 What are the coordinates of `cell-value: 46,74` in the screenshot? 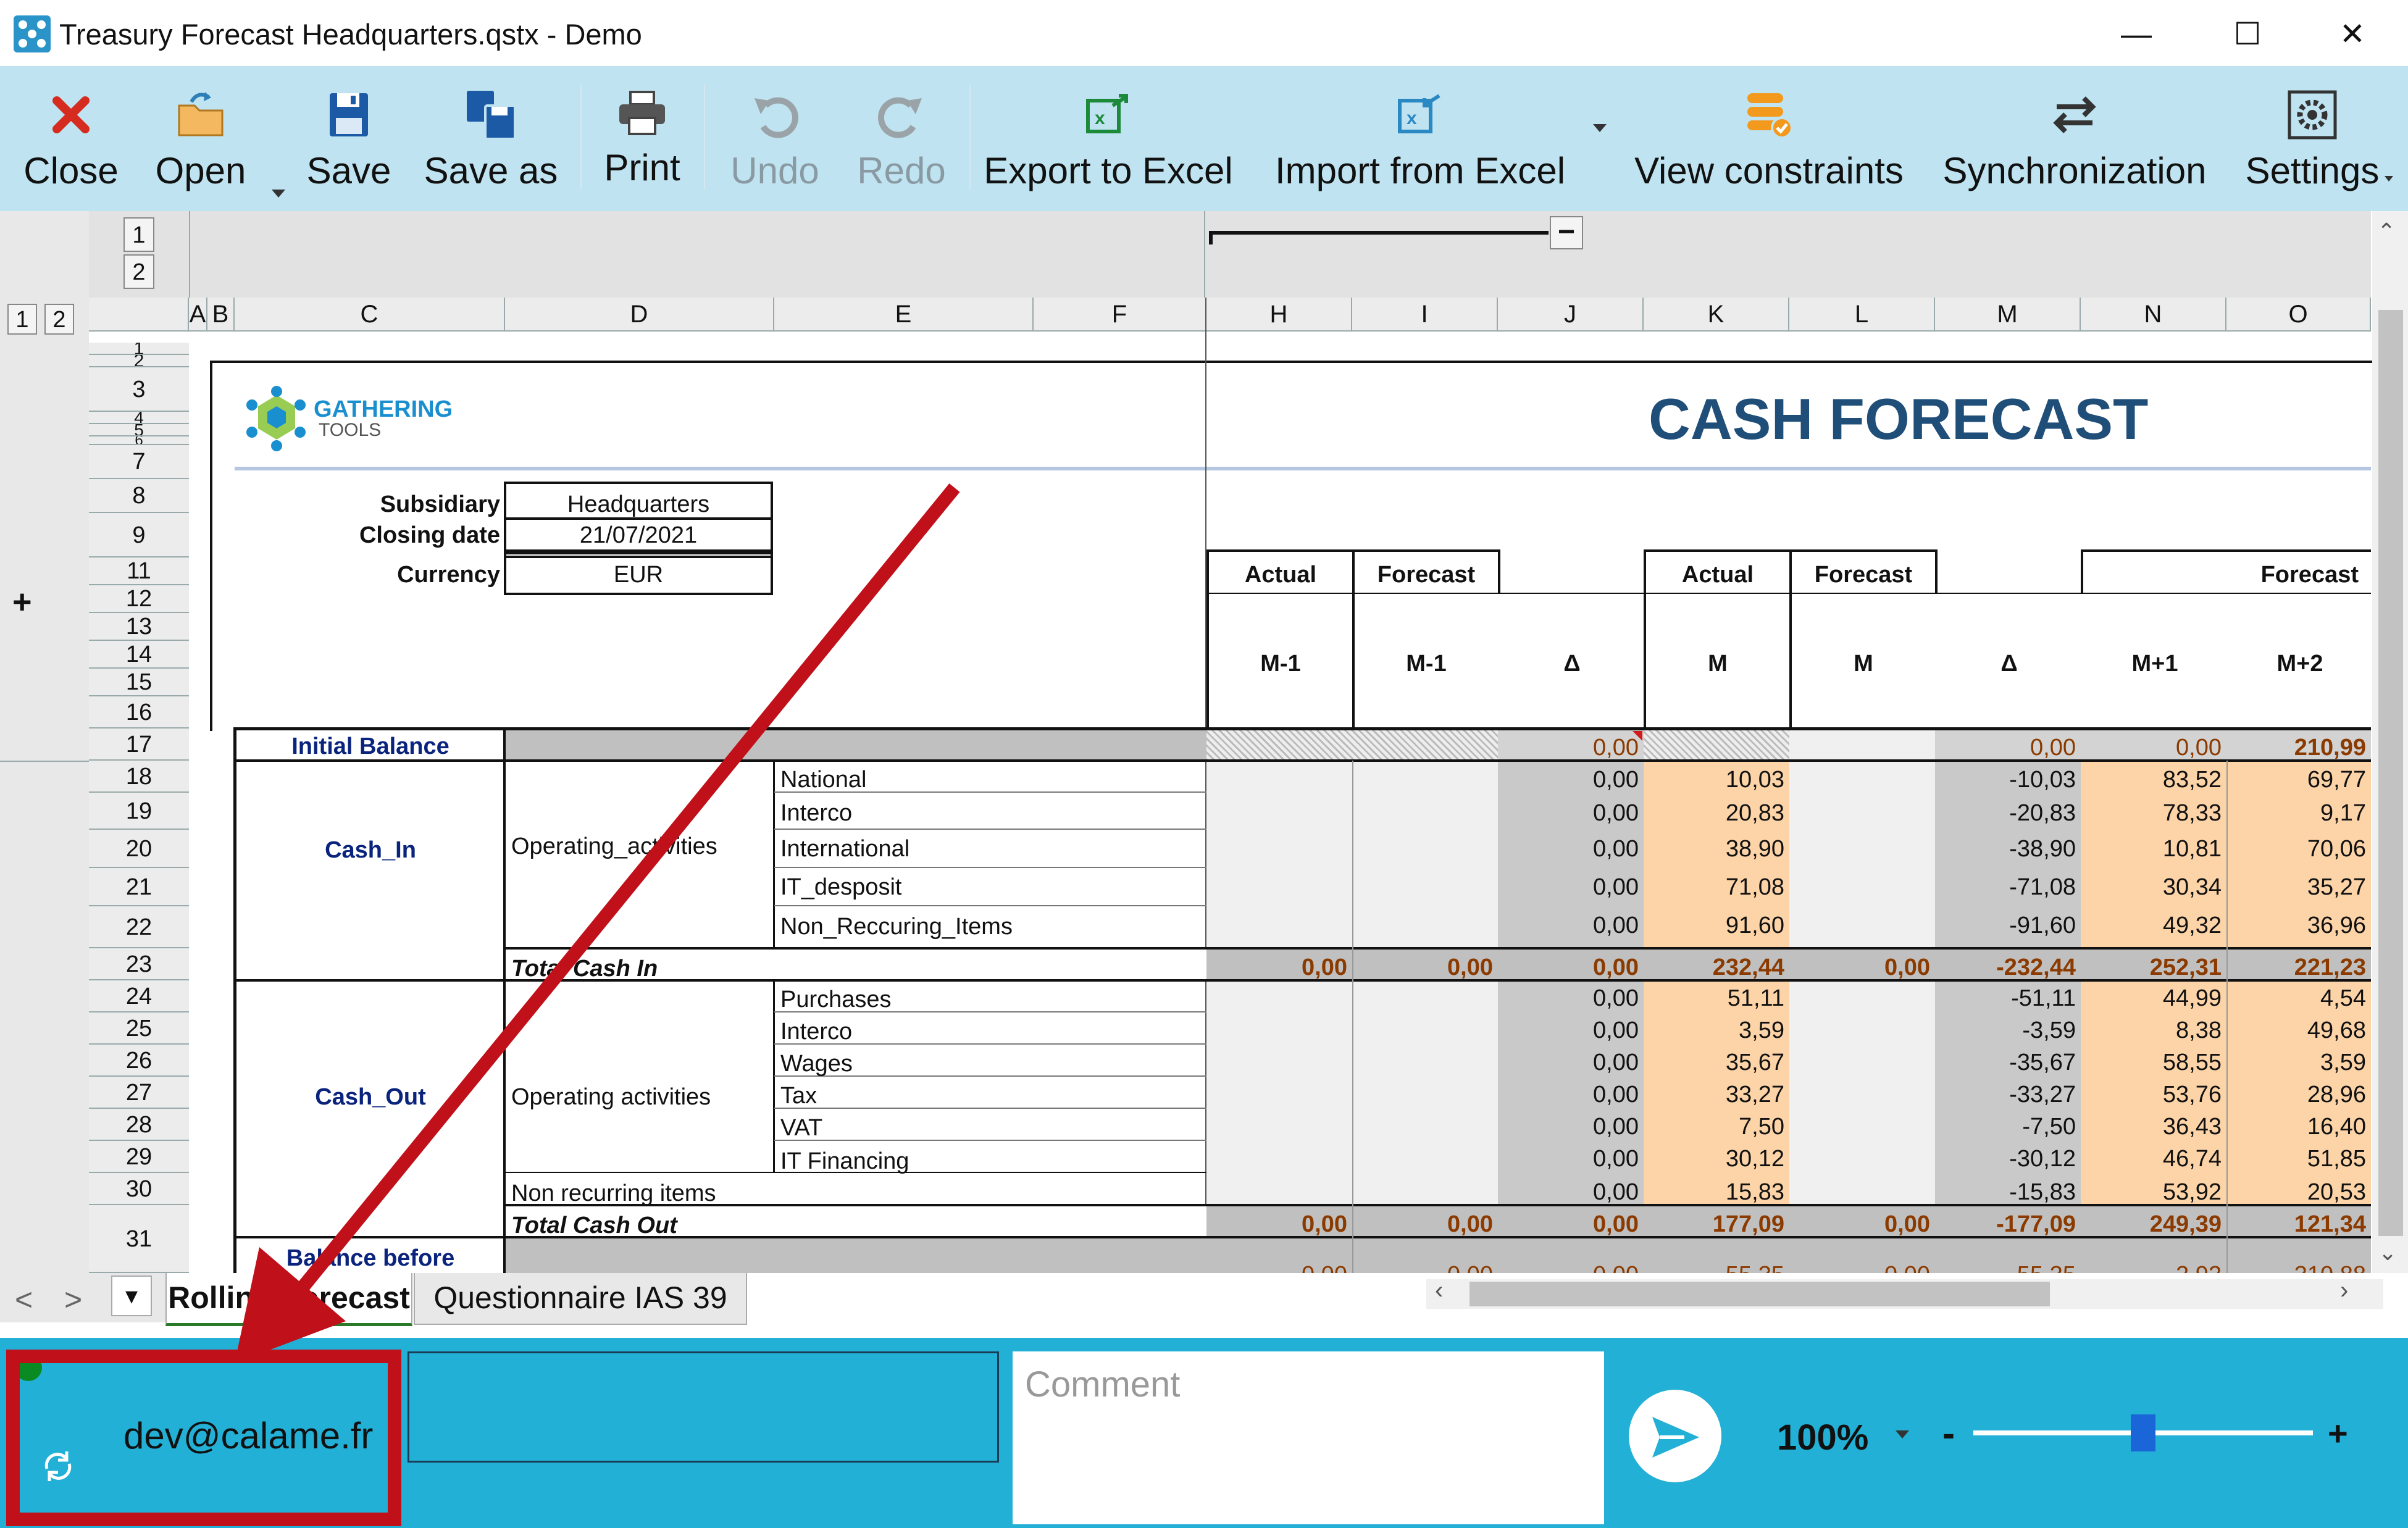 It's located at (2153, 1159).